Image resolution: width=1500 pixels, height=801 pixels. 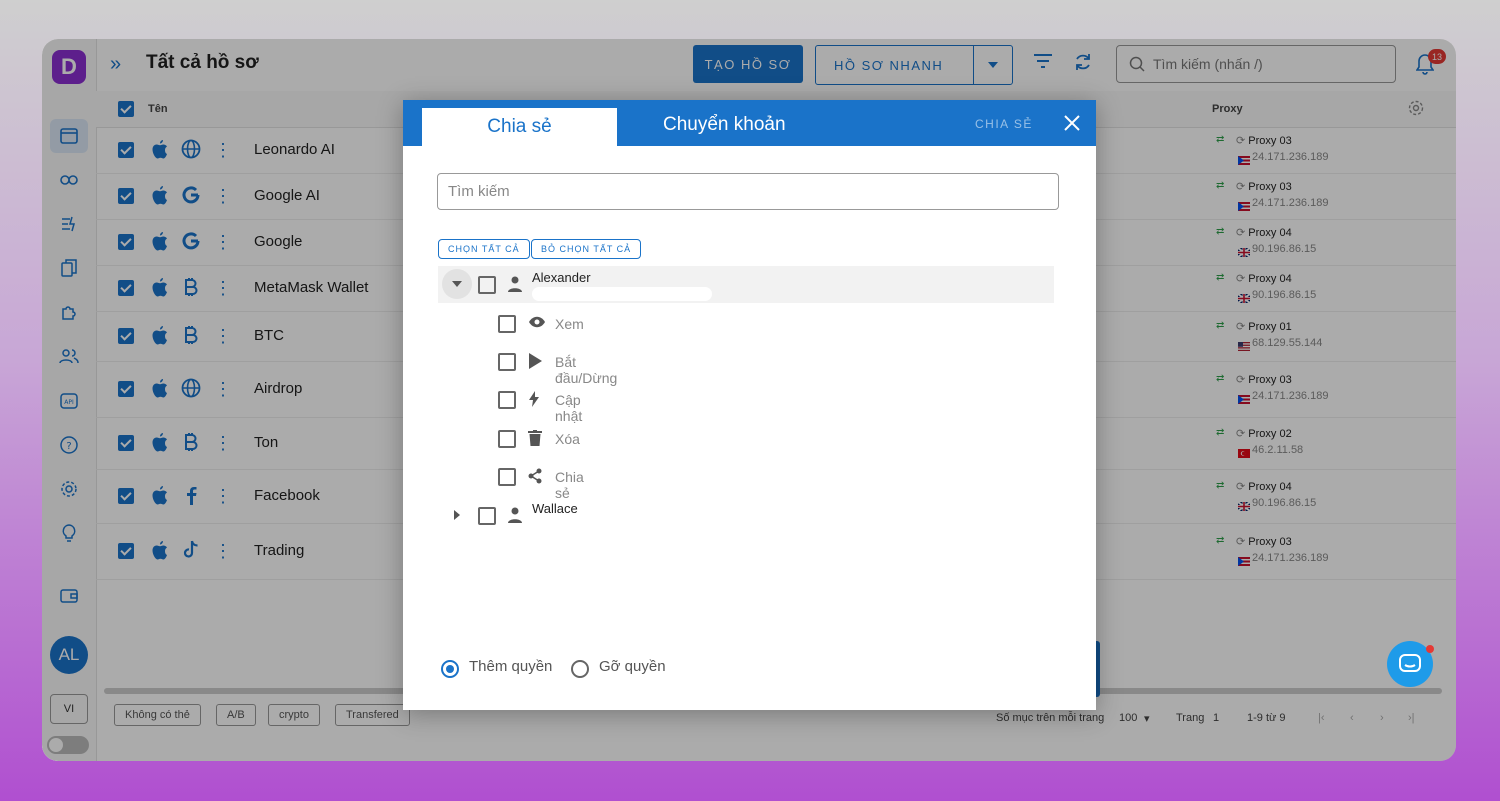 What do you see at coordinates (1004, 124) in the screenshot?
I see `share-submit-button: CHIA SẺ` at bounding box center [1004, 124].